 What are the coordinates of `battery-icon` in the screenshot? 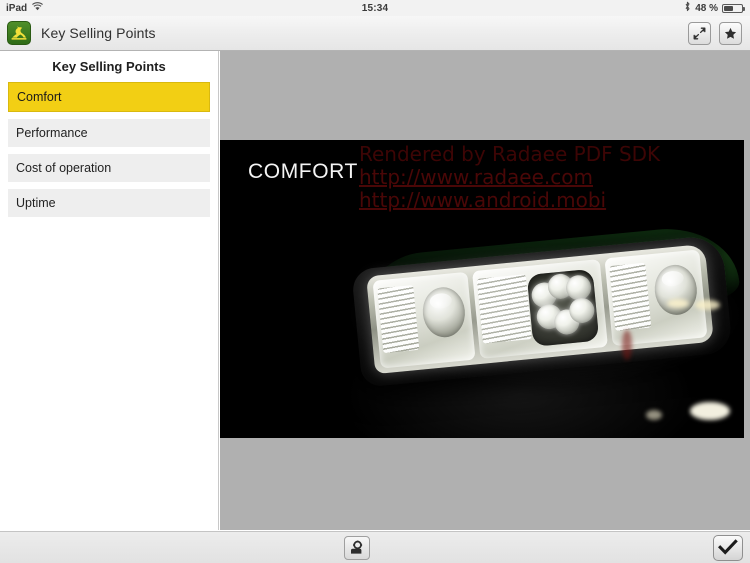 It's located at (733, 8).